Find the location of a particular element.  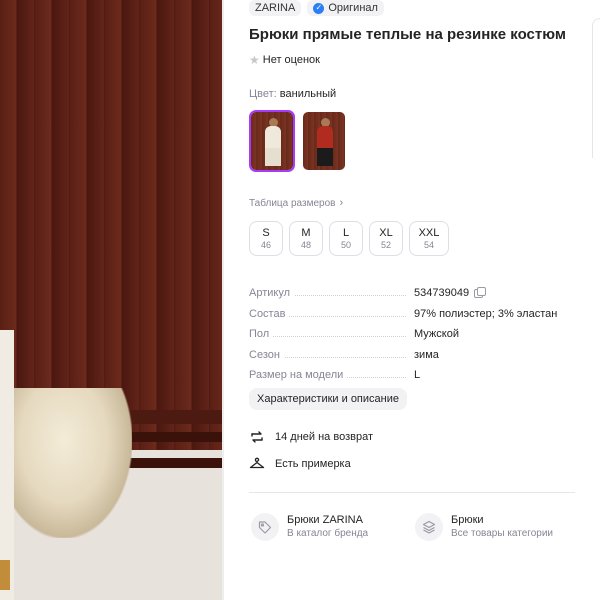

param-value: зима is located at coordinates (426, 355).